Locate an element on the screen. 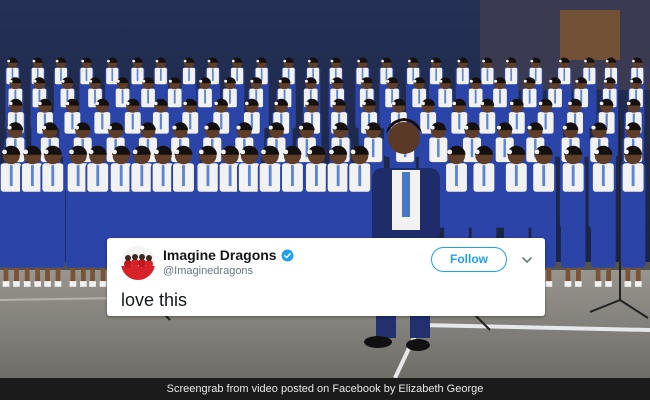 This screenshot has width=650, height=400. chevron-down-icon is located at coordinates (527, 260).